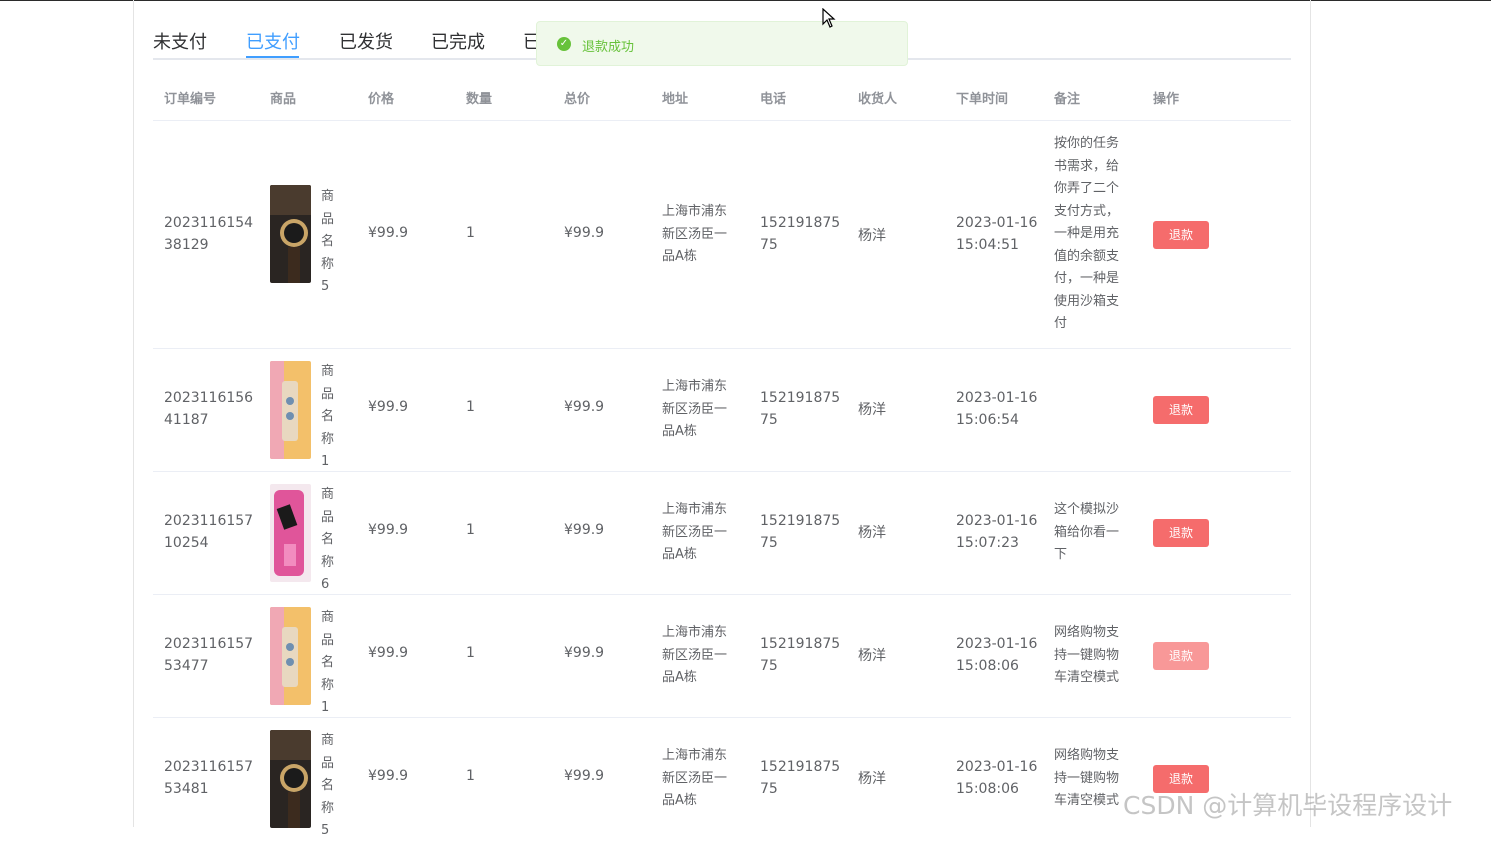 Image resolution: width=1491 pixels, height=843 pixels. What do you see at coordinates (208, 409) in the screenshot?
I see `order-number: 2023116156 41187` at bounding box center [208, 409].